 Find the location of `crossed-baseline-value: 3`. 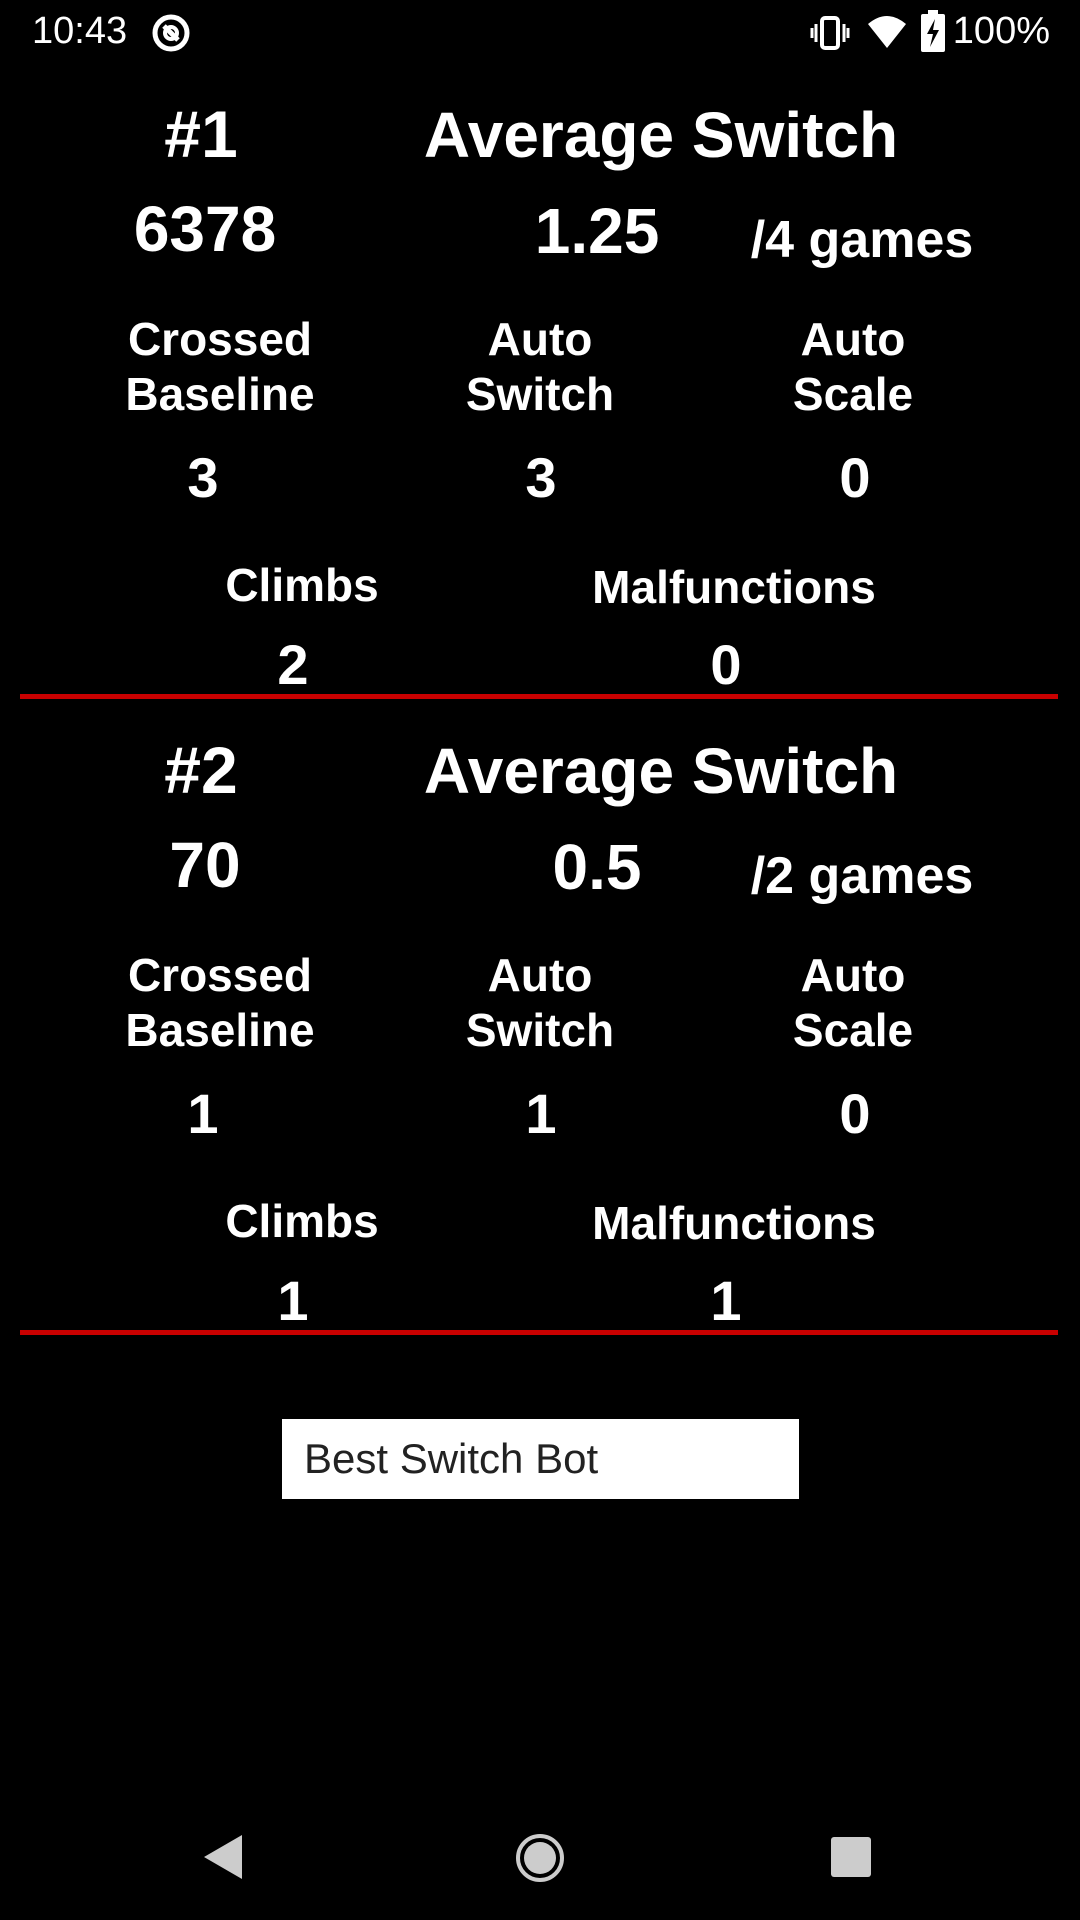

crossed-baseline-value: 3 is located at coordinates (203, 477).